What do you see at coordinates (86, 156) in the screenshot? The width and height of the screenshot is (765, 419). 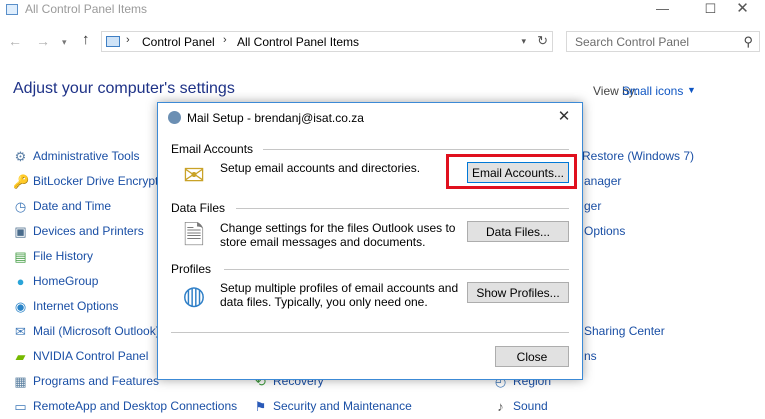 I see `control-panel-item-label: Administrative Tools` at bounding box center [86, 156].